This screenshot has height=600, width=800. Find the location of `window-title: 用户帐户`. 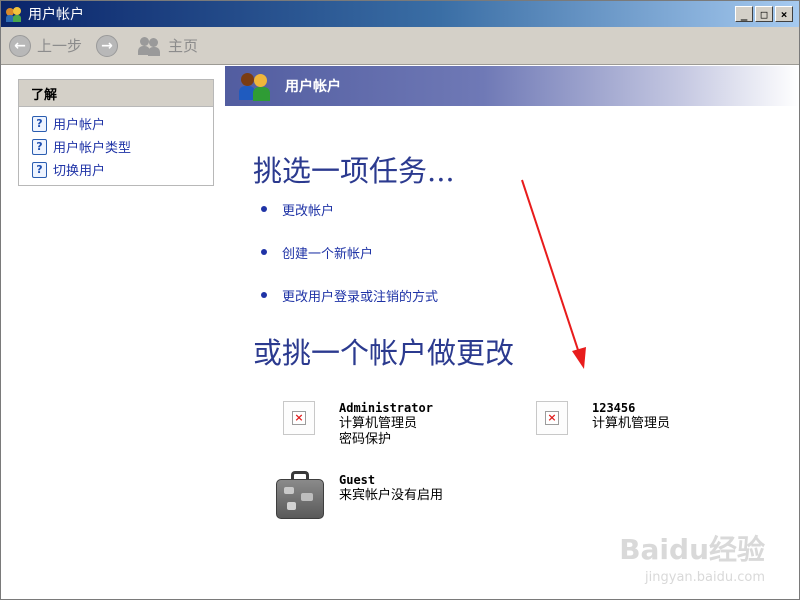

window-title: 用户帐户 is located at coordinates (56, 15).